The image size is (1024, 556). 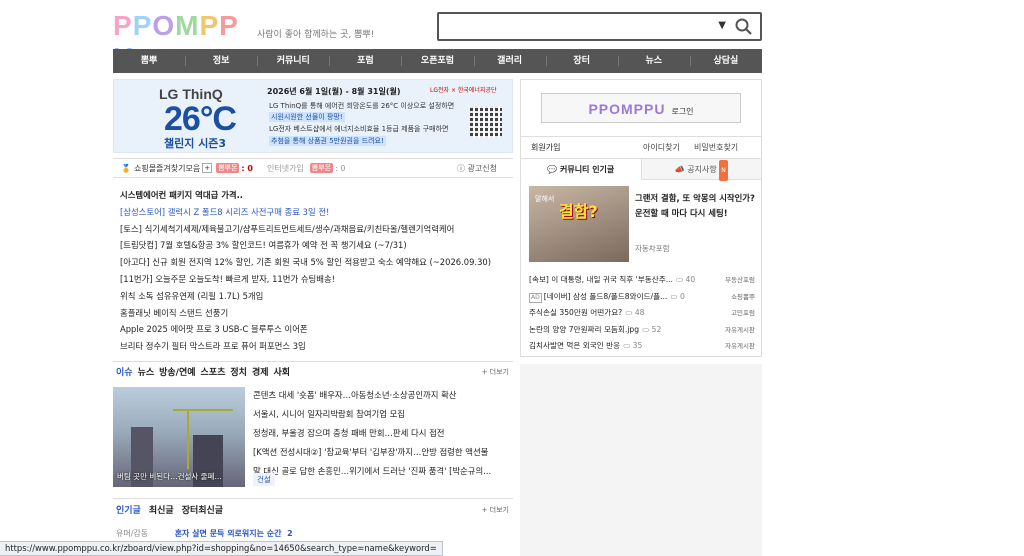 I want to click on site-logo: PPOMPPU, so click(x=183, y=41).